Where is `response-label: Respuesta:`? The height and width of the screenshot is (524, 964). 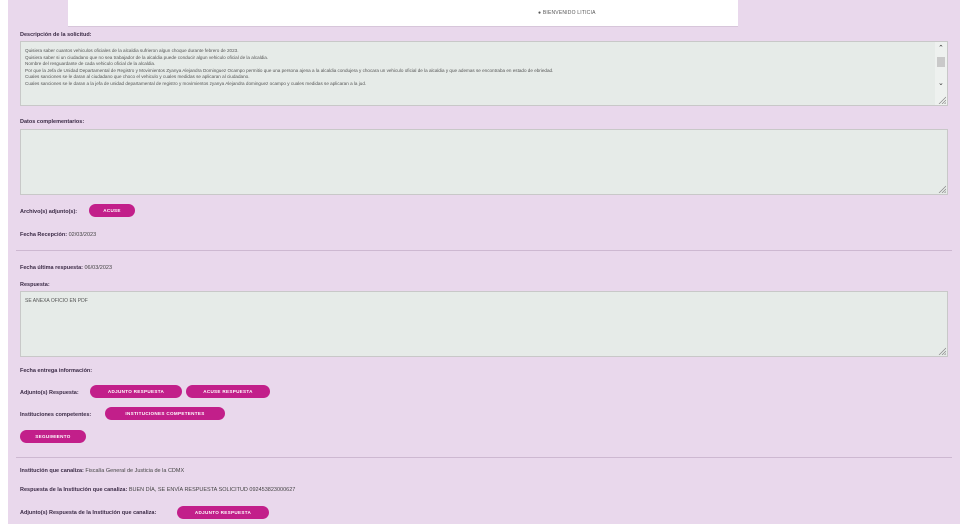 response-label: Respuesta: is located at coordinates (35, 285).